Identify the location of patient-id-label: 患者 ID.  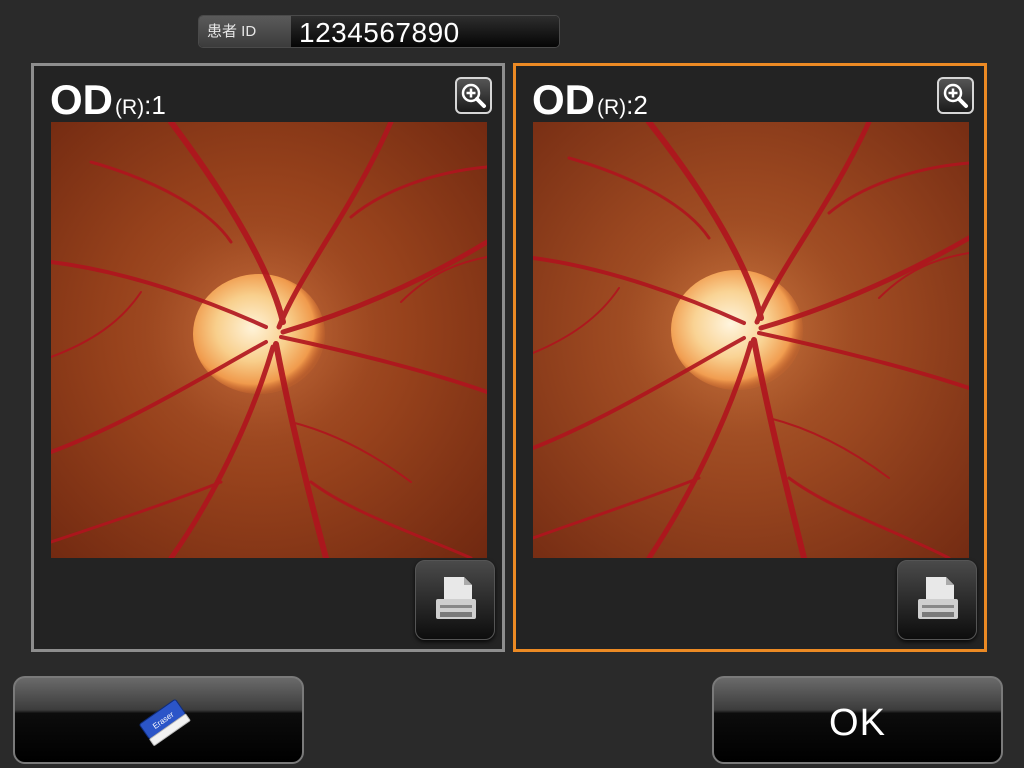
(245, 31).